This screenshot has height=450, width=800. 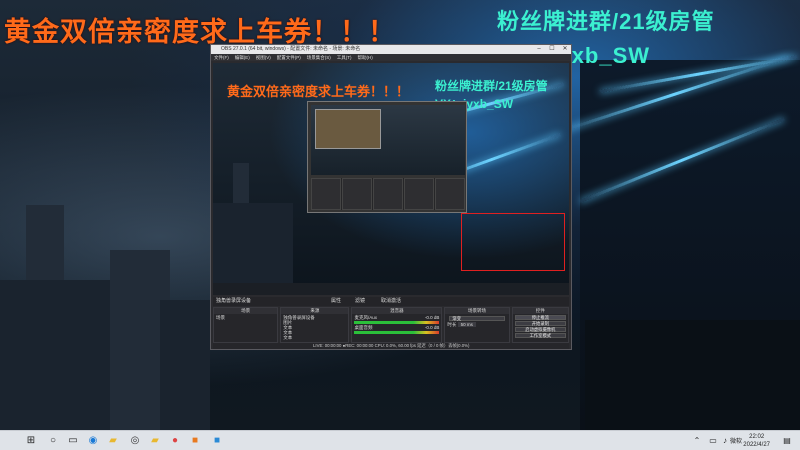 I want to click on deactivate-button: 取消激活, so click(x=391, y=301).